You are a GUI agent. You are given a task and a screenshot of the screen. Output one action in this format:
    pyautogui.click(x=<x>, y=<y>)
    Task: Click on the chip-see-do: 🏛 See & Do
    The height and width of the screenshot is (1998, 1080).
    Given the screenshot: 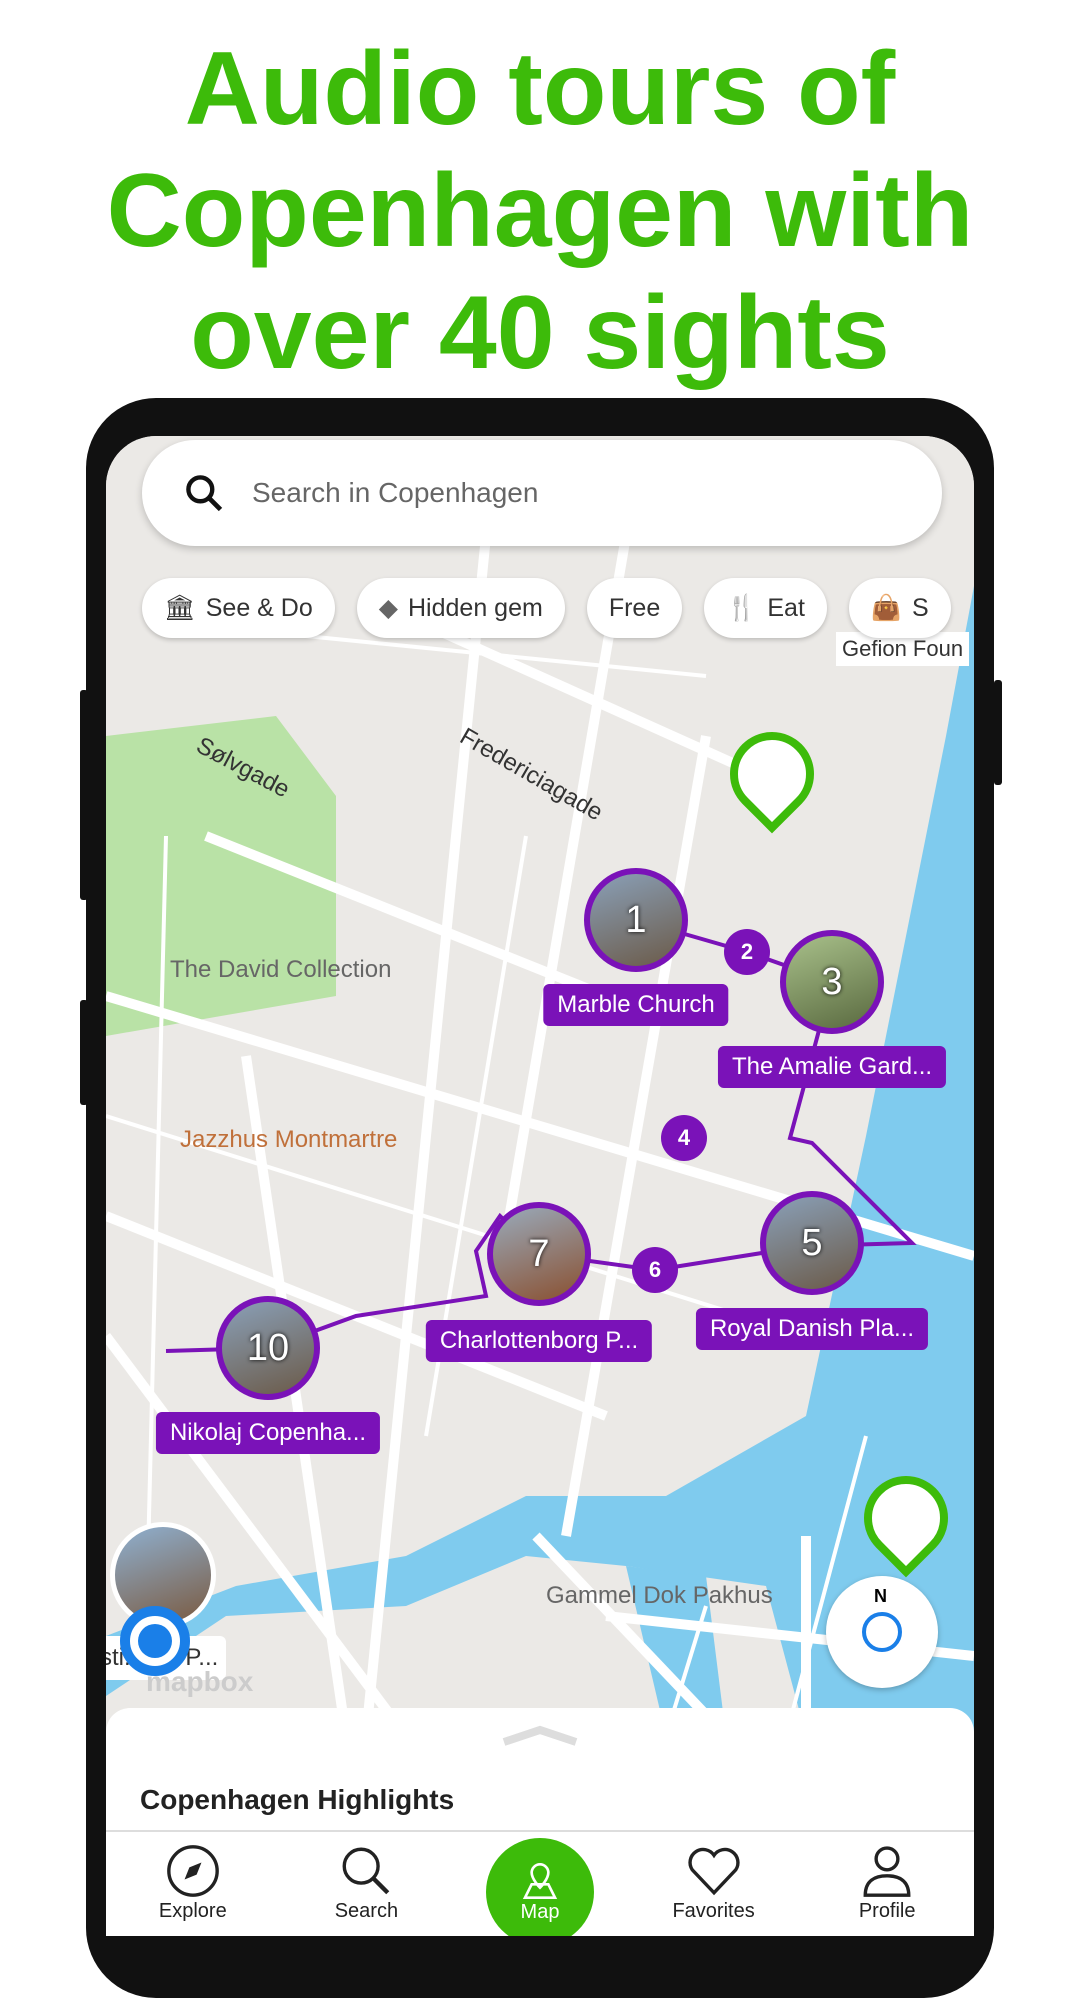 What is the action you would take?
    pyautogui.click(x=238, y=608)
    